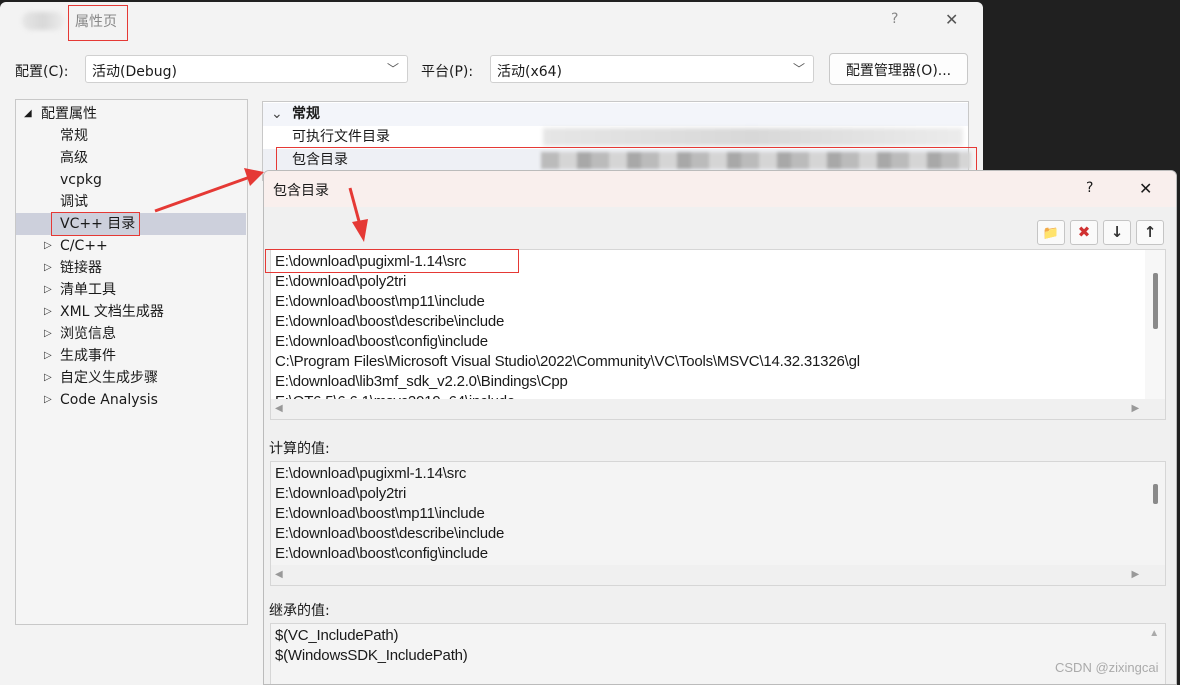 The image size is (1180, 685). I want to click on watermark: CSDN @zixingcai, so click(1107, 667).